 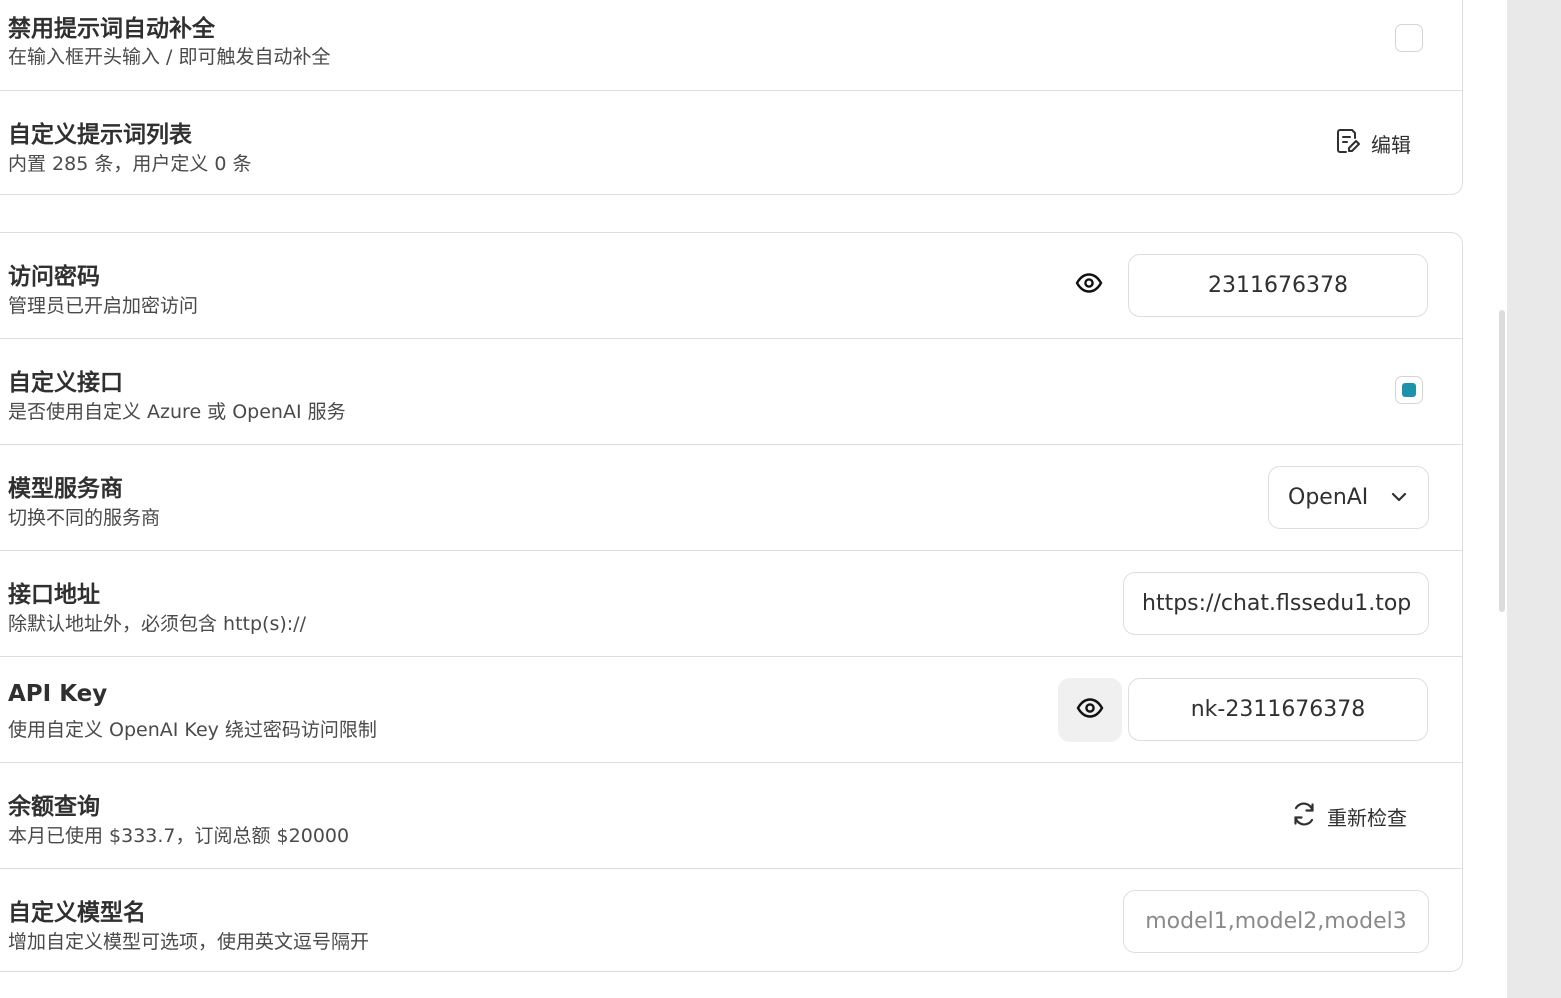 I want to click on custom-models-title: 自定义模型名, so click(x=77, y=913).